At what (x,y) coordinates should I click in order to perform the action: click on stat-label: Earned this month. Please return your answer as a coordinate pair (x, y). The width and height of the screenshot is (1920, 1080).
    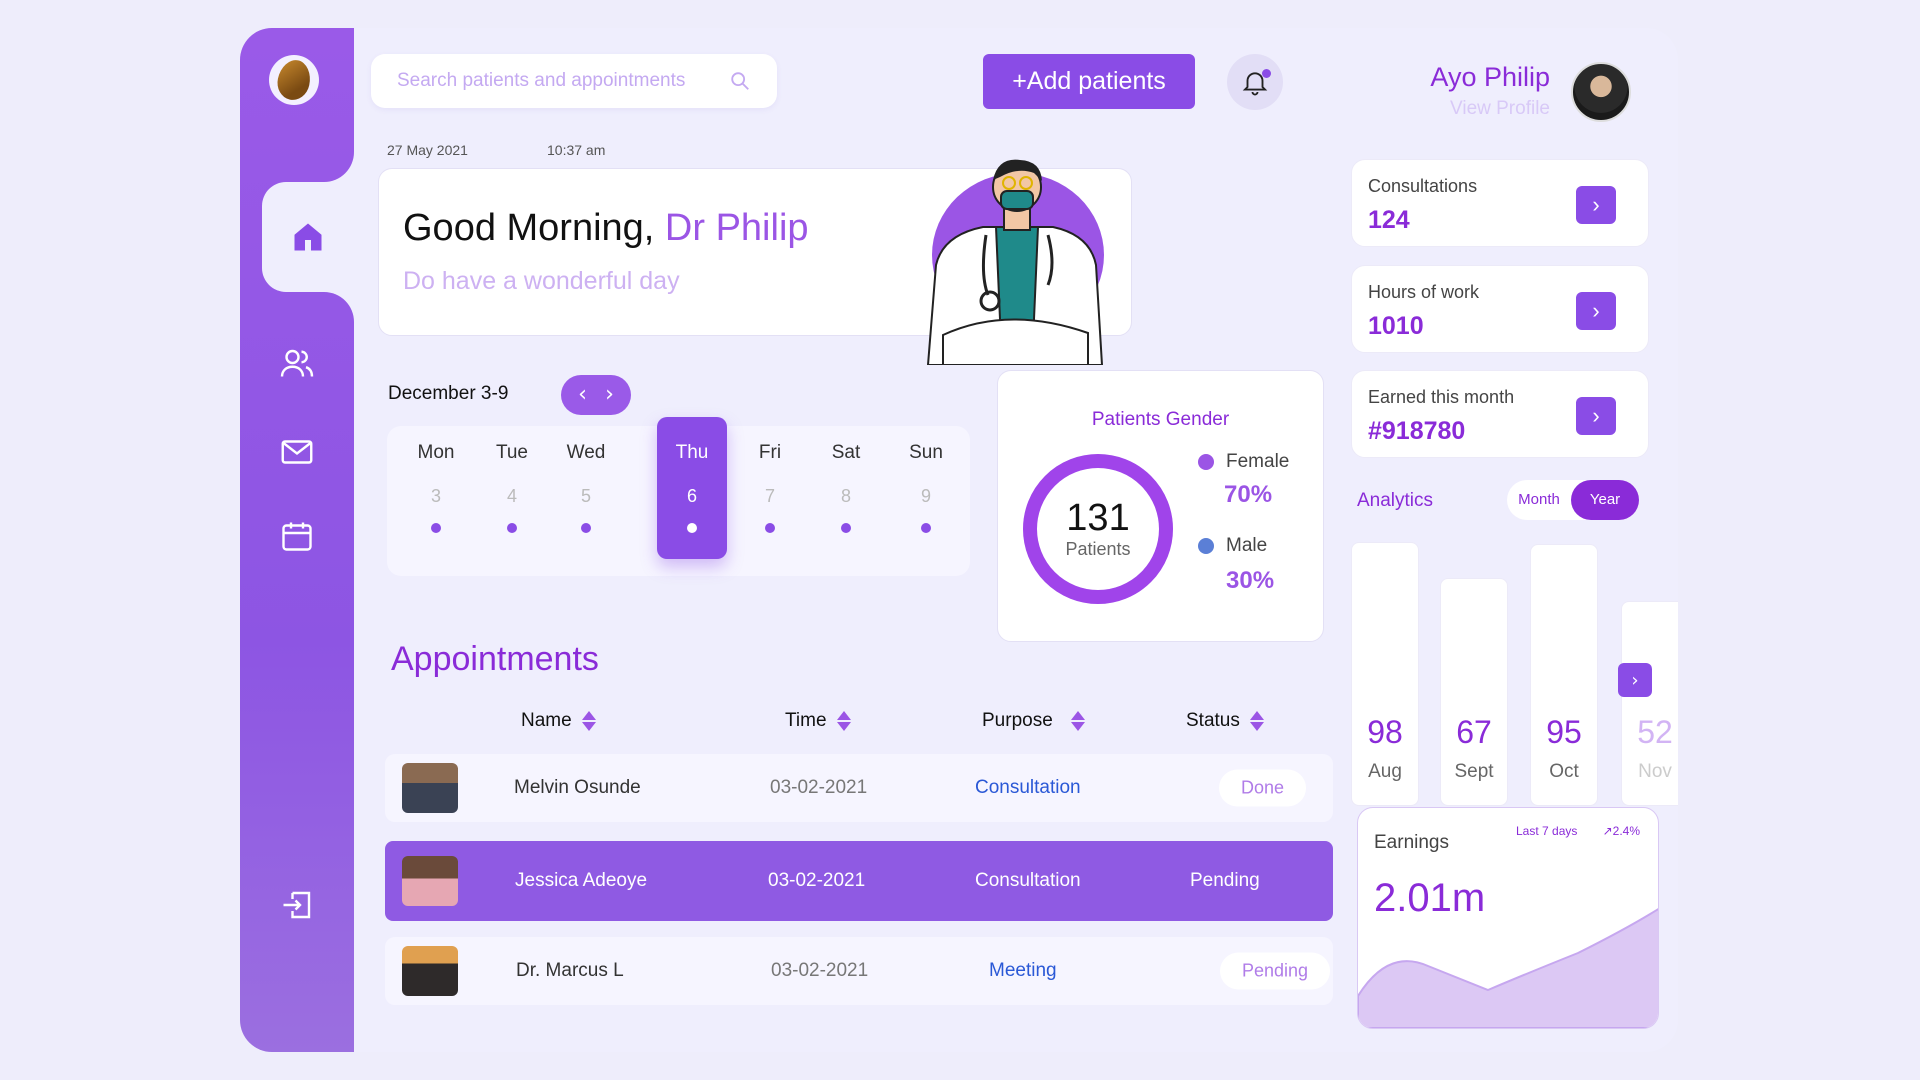
    Looking at the image, I should click on (1441, 397).